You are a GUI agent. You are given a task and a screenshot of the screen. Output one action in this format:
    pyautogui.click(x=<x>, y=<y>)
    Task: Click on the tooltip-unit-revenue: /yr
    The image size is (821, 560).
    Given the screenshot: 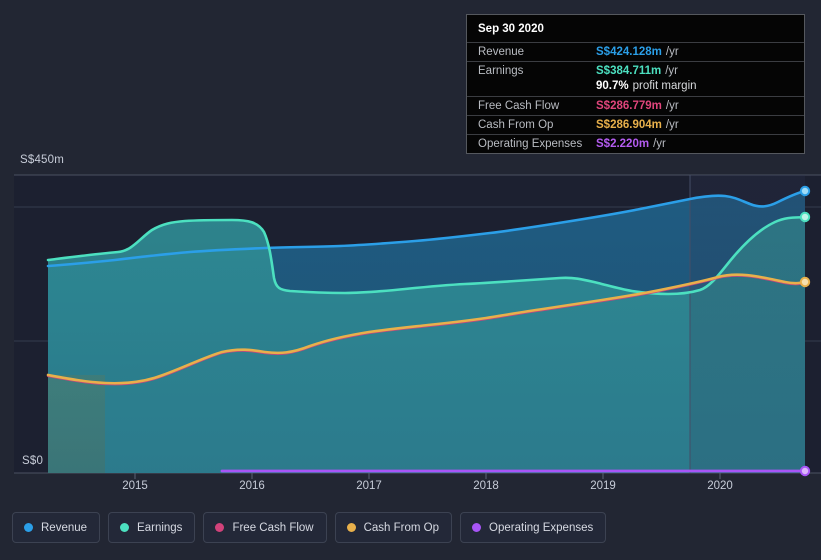 What is the action you would take?
    pyautogui.click(x=672, y=52)
    